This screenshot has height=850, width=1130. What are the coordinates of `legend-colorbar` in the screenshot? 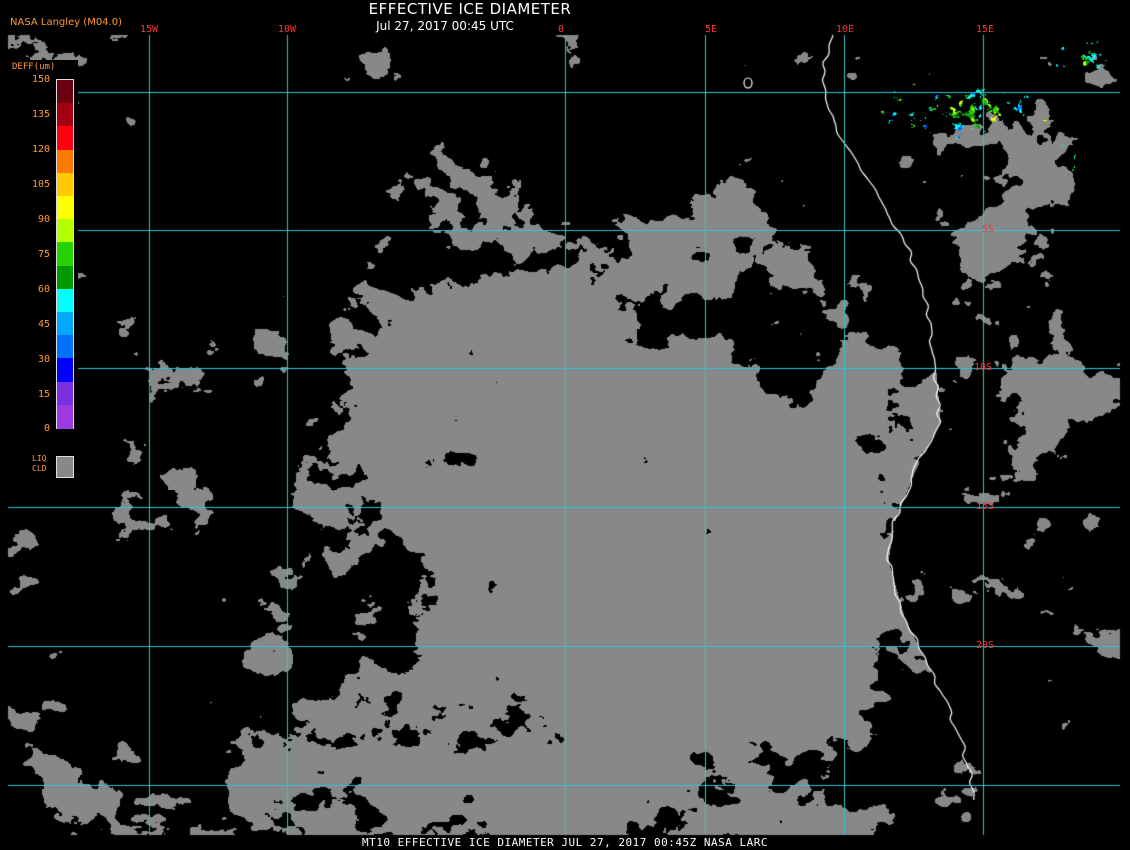 It's located at (65, 254).